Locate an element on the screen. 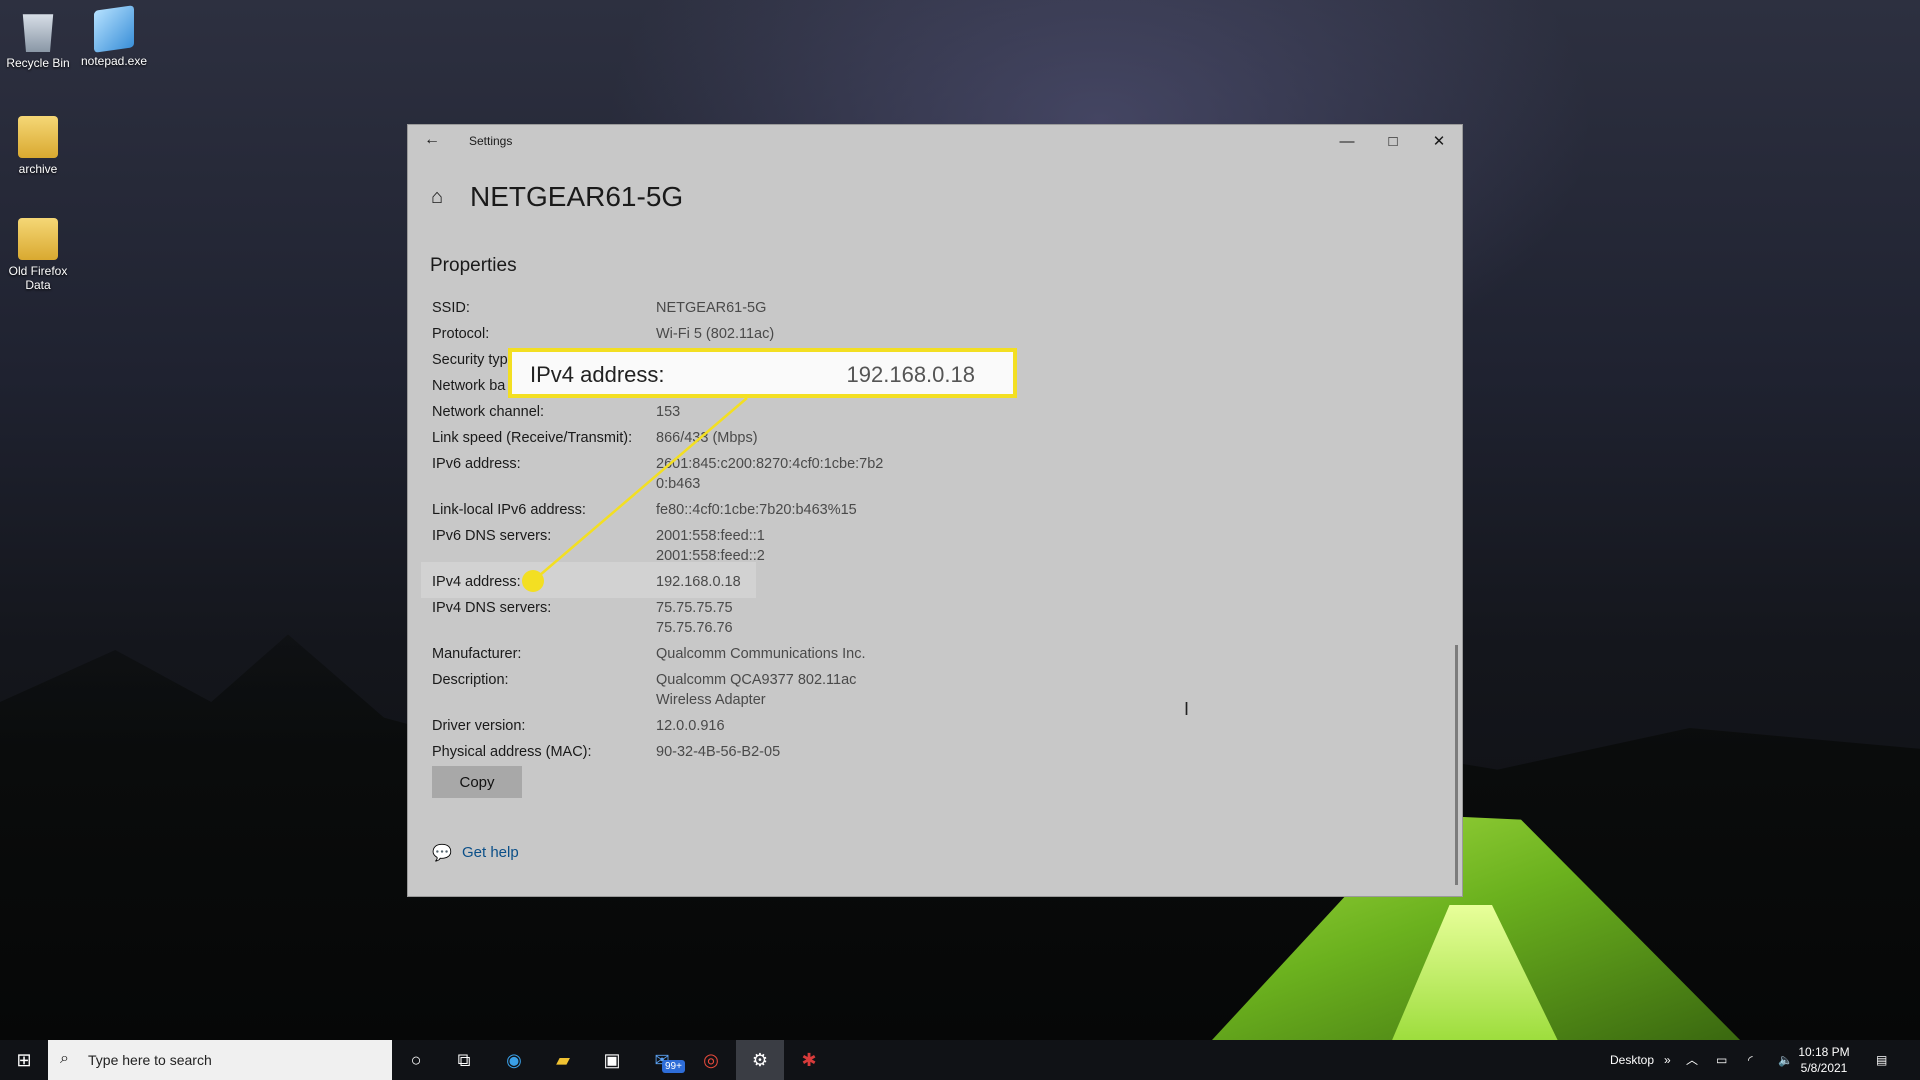 Image resolution: width=1920 pixels, height=1080 pixels. chrome-icon: ◎ is located at coordinates (711, 1060).